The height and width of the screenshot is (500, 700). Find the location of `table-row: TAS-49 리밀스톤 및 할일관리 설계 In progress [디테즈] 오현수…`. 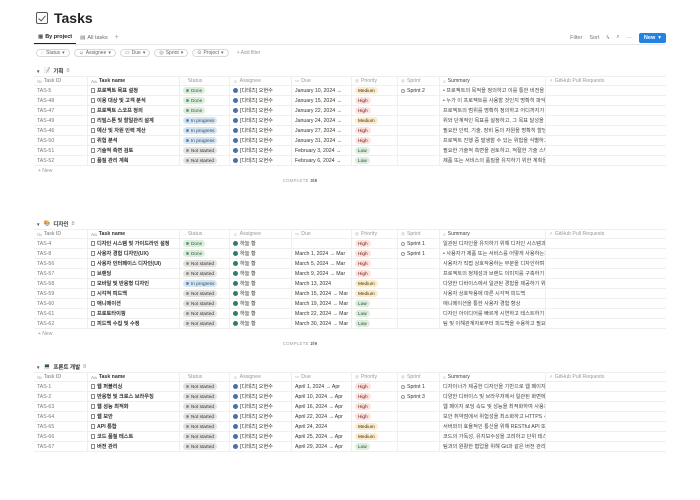

table-row: TAS-49 리밀스톤 및 할일관리 설계 In progress [디테즈] 오현수… is located at coordinates (350, 121).